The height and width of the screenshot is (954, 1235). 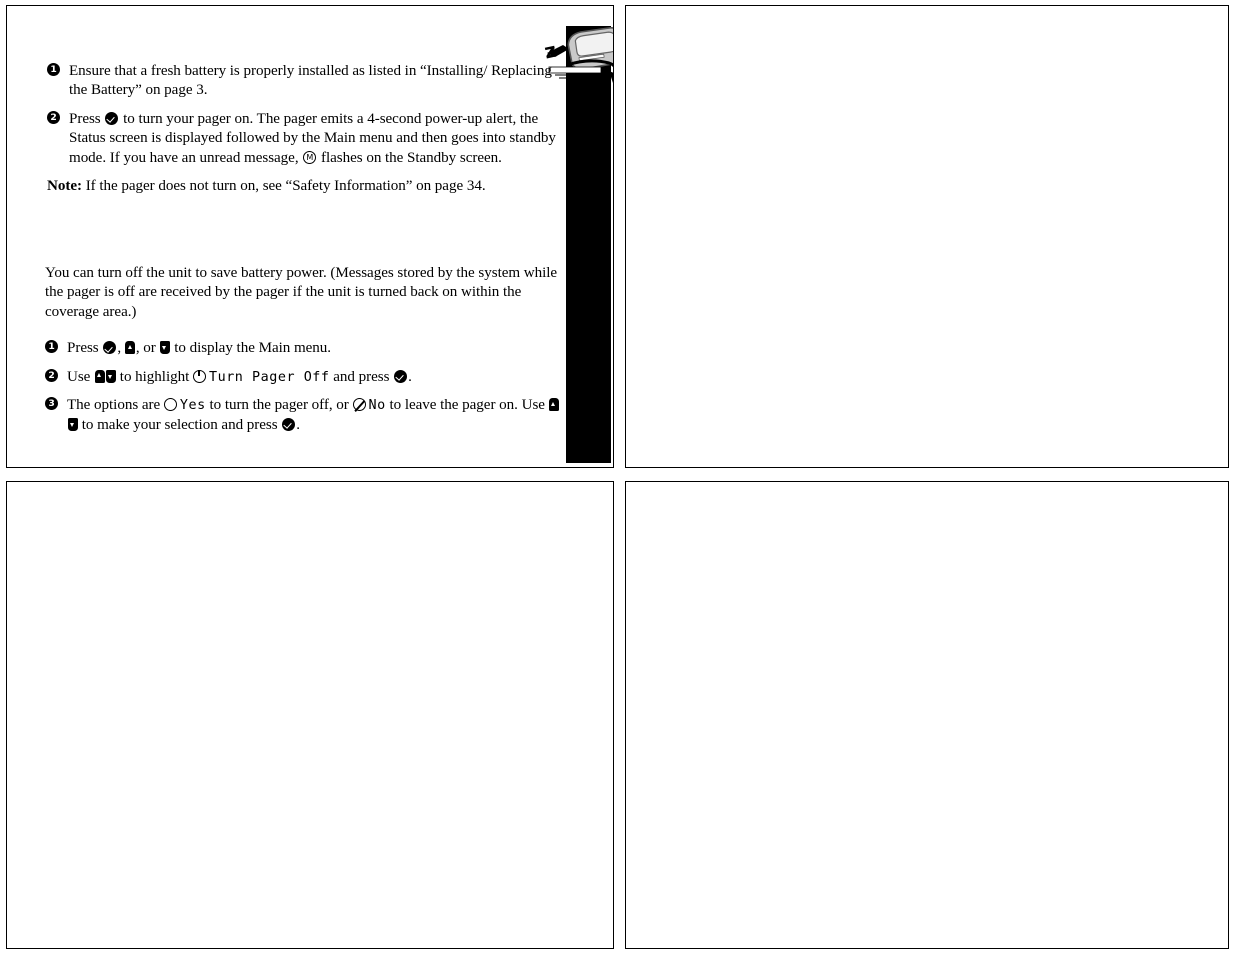 What do you see at coordinates (279, 405) in the screenshot?
I see `step-text-b: to turn the pager off, or` at bounding box center [279, 405].